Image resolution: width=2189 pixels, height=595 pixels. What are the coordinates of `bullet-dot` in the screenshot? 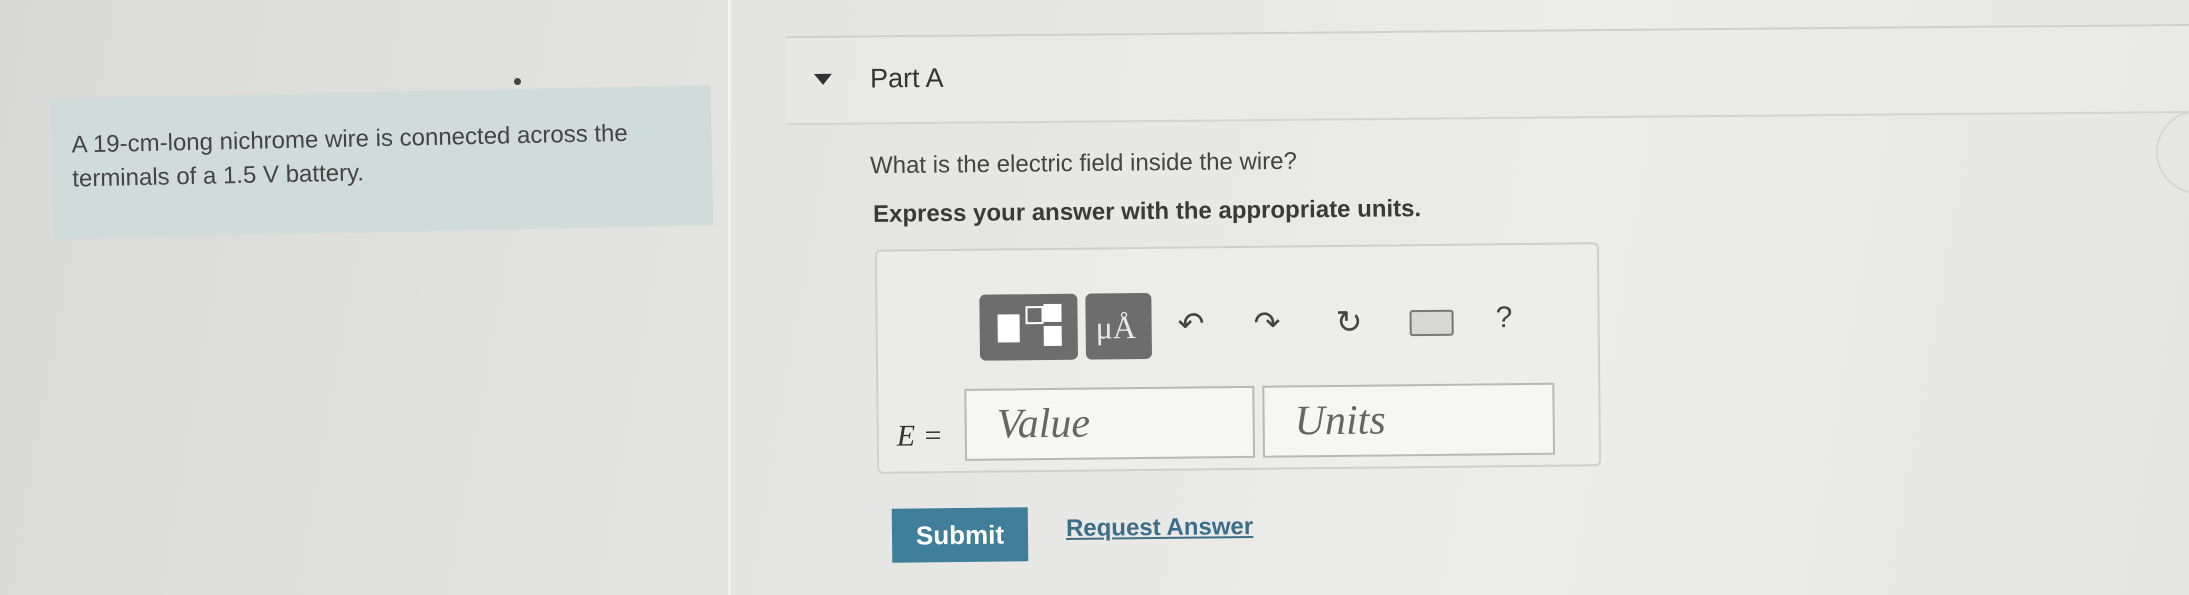 It's located at (517, 81).